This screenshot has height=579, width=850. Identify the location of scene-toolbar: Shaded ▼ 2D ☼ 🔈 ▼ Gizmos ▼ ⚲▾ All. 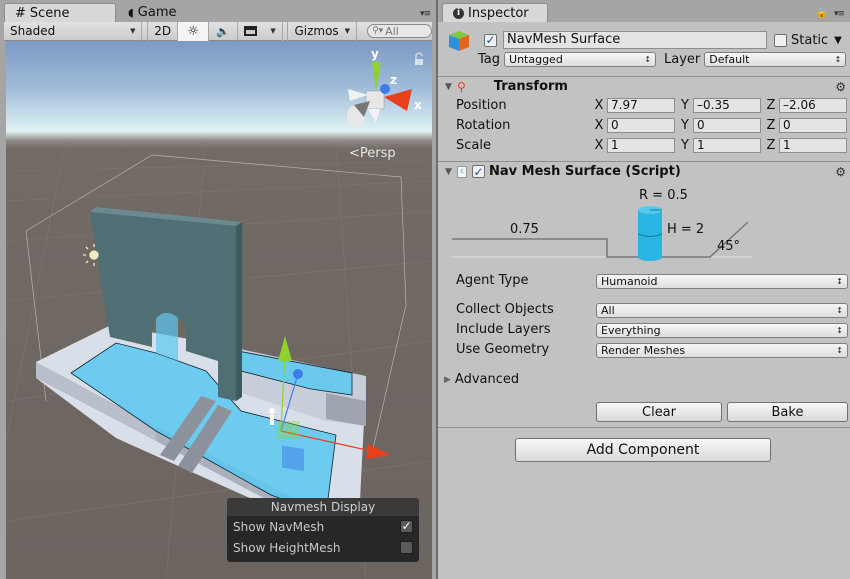
(218, 31).